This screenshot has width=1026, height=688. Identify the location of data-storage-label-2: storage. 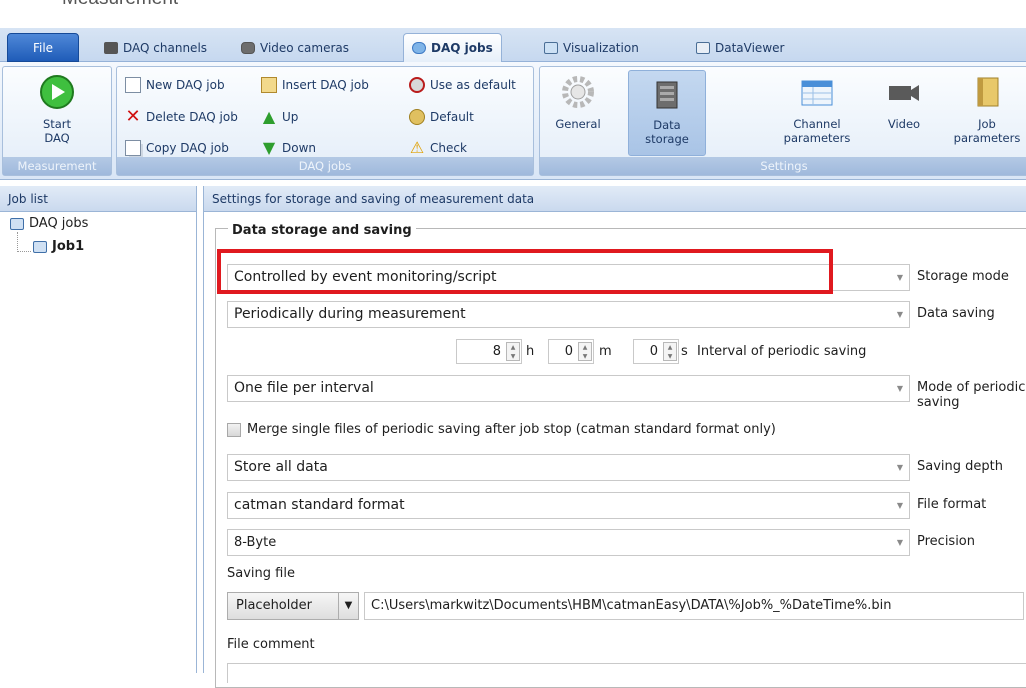
(667, 139).